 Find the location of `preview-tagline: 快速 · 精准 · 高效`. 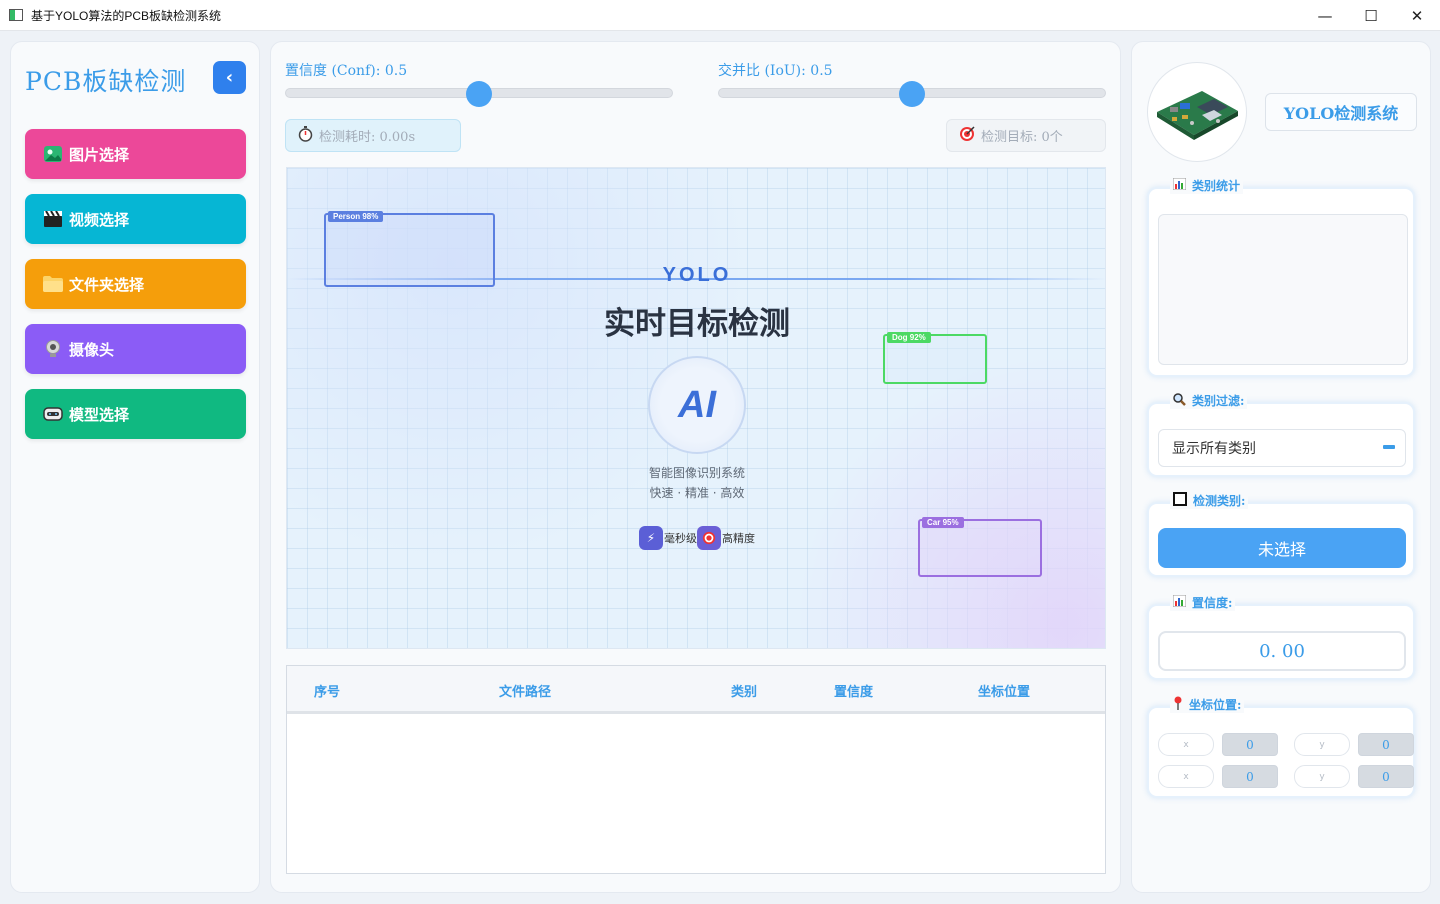

preview-tagline: 快速 · 精准 · 高效 is located at coordinates (697, 493).